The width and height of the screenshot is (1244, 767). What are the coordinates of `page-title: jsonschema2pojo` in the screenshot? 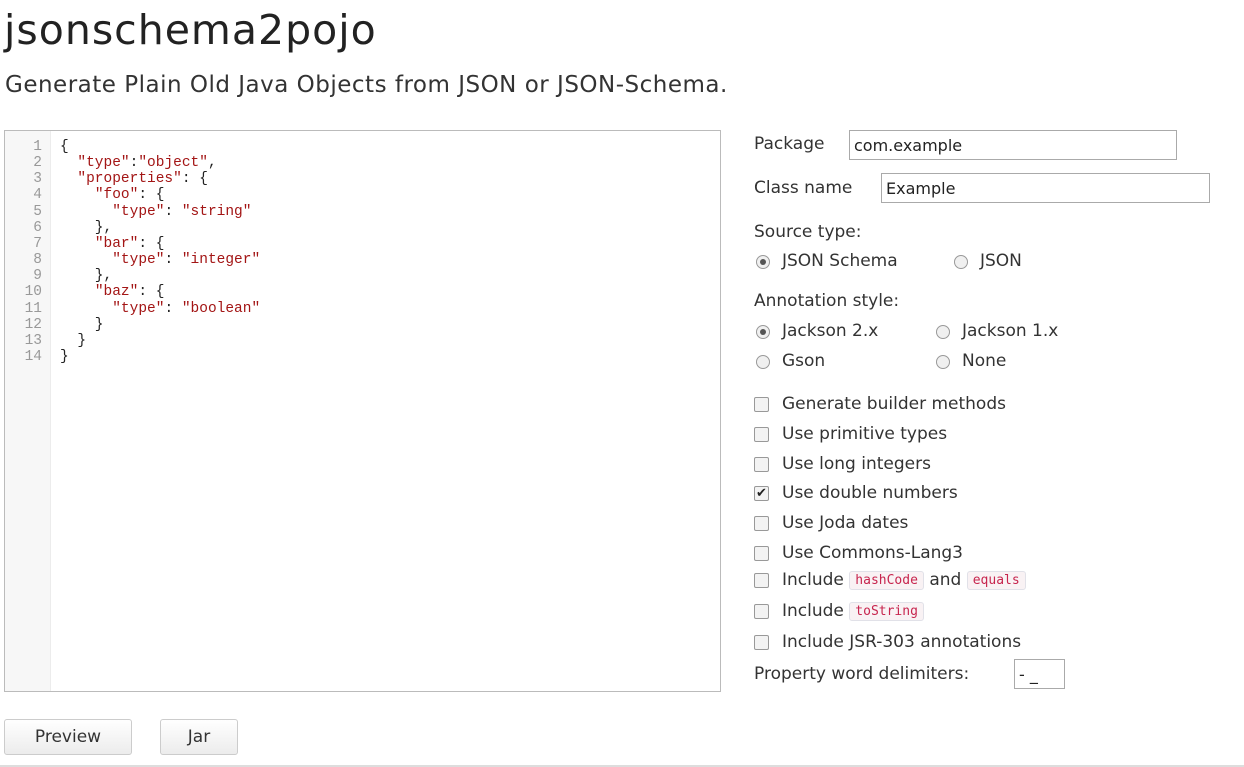 It's located at (190, 30).